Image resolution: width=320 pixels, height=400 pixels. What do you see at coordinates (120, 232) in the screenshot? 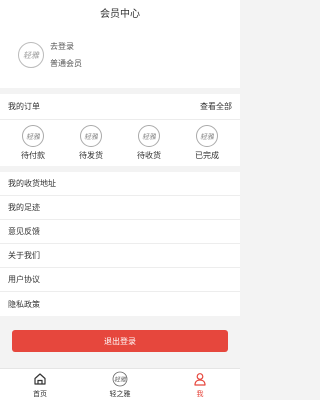
I see `menu-item-feedback: 意见反馈` at bounding box center [120, 232].